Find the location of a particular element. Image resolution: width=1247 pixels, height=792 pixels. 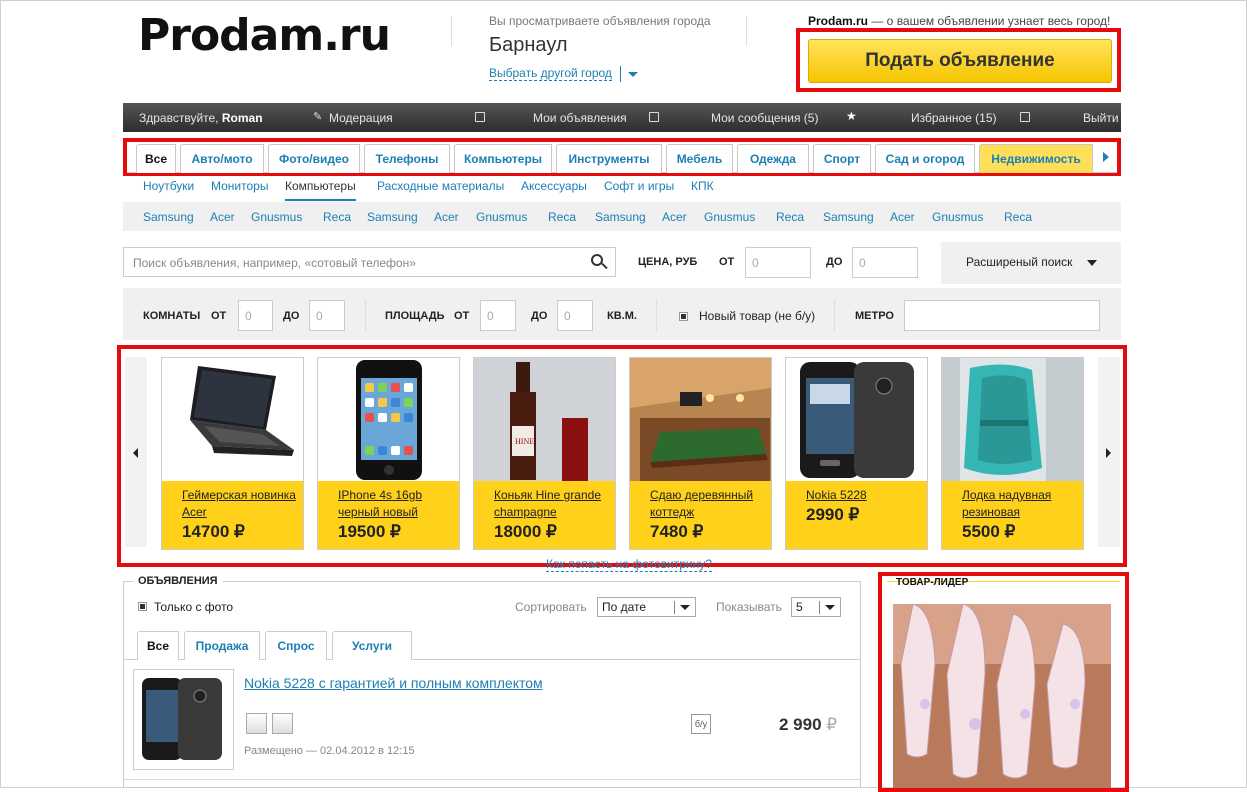

tab-sale: Продажа is located at coordinates (222, 645).